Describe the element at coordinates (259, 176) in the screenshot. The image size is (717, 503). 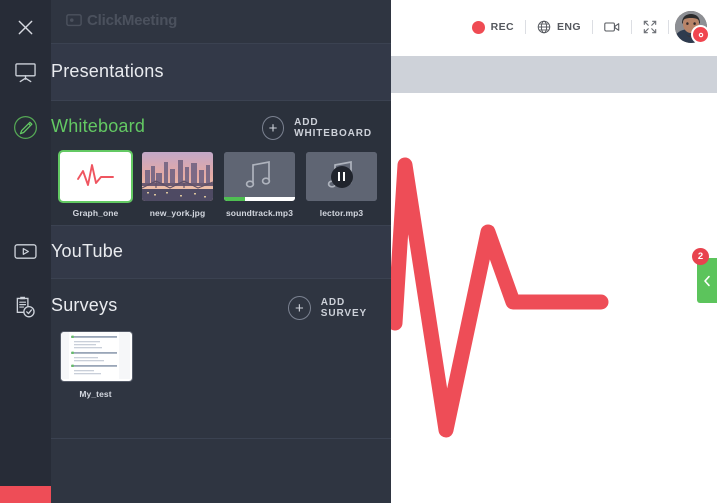
I see `thumbnail-audio` at that location.